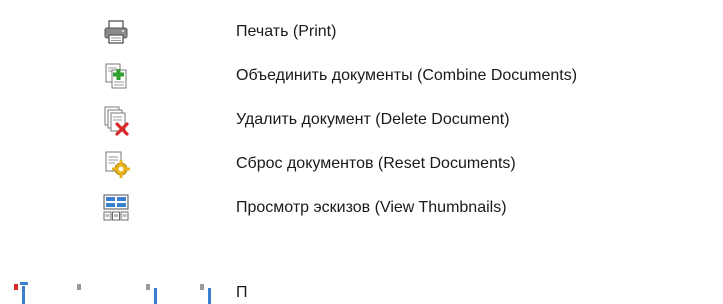 This screenshot has height=304, width=723. Describe the element at coordinates (242, 292) in the screenshot. I see `partial-row-label: П` at that location.